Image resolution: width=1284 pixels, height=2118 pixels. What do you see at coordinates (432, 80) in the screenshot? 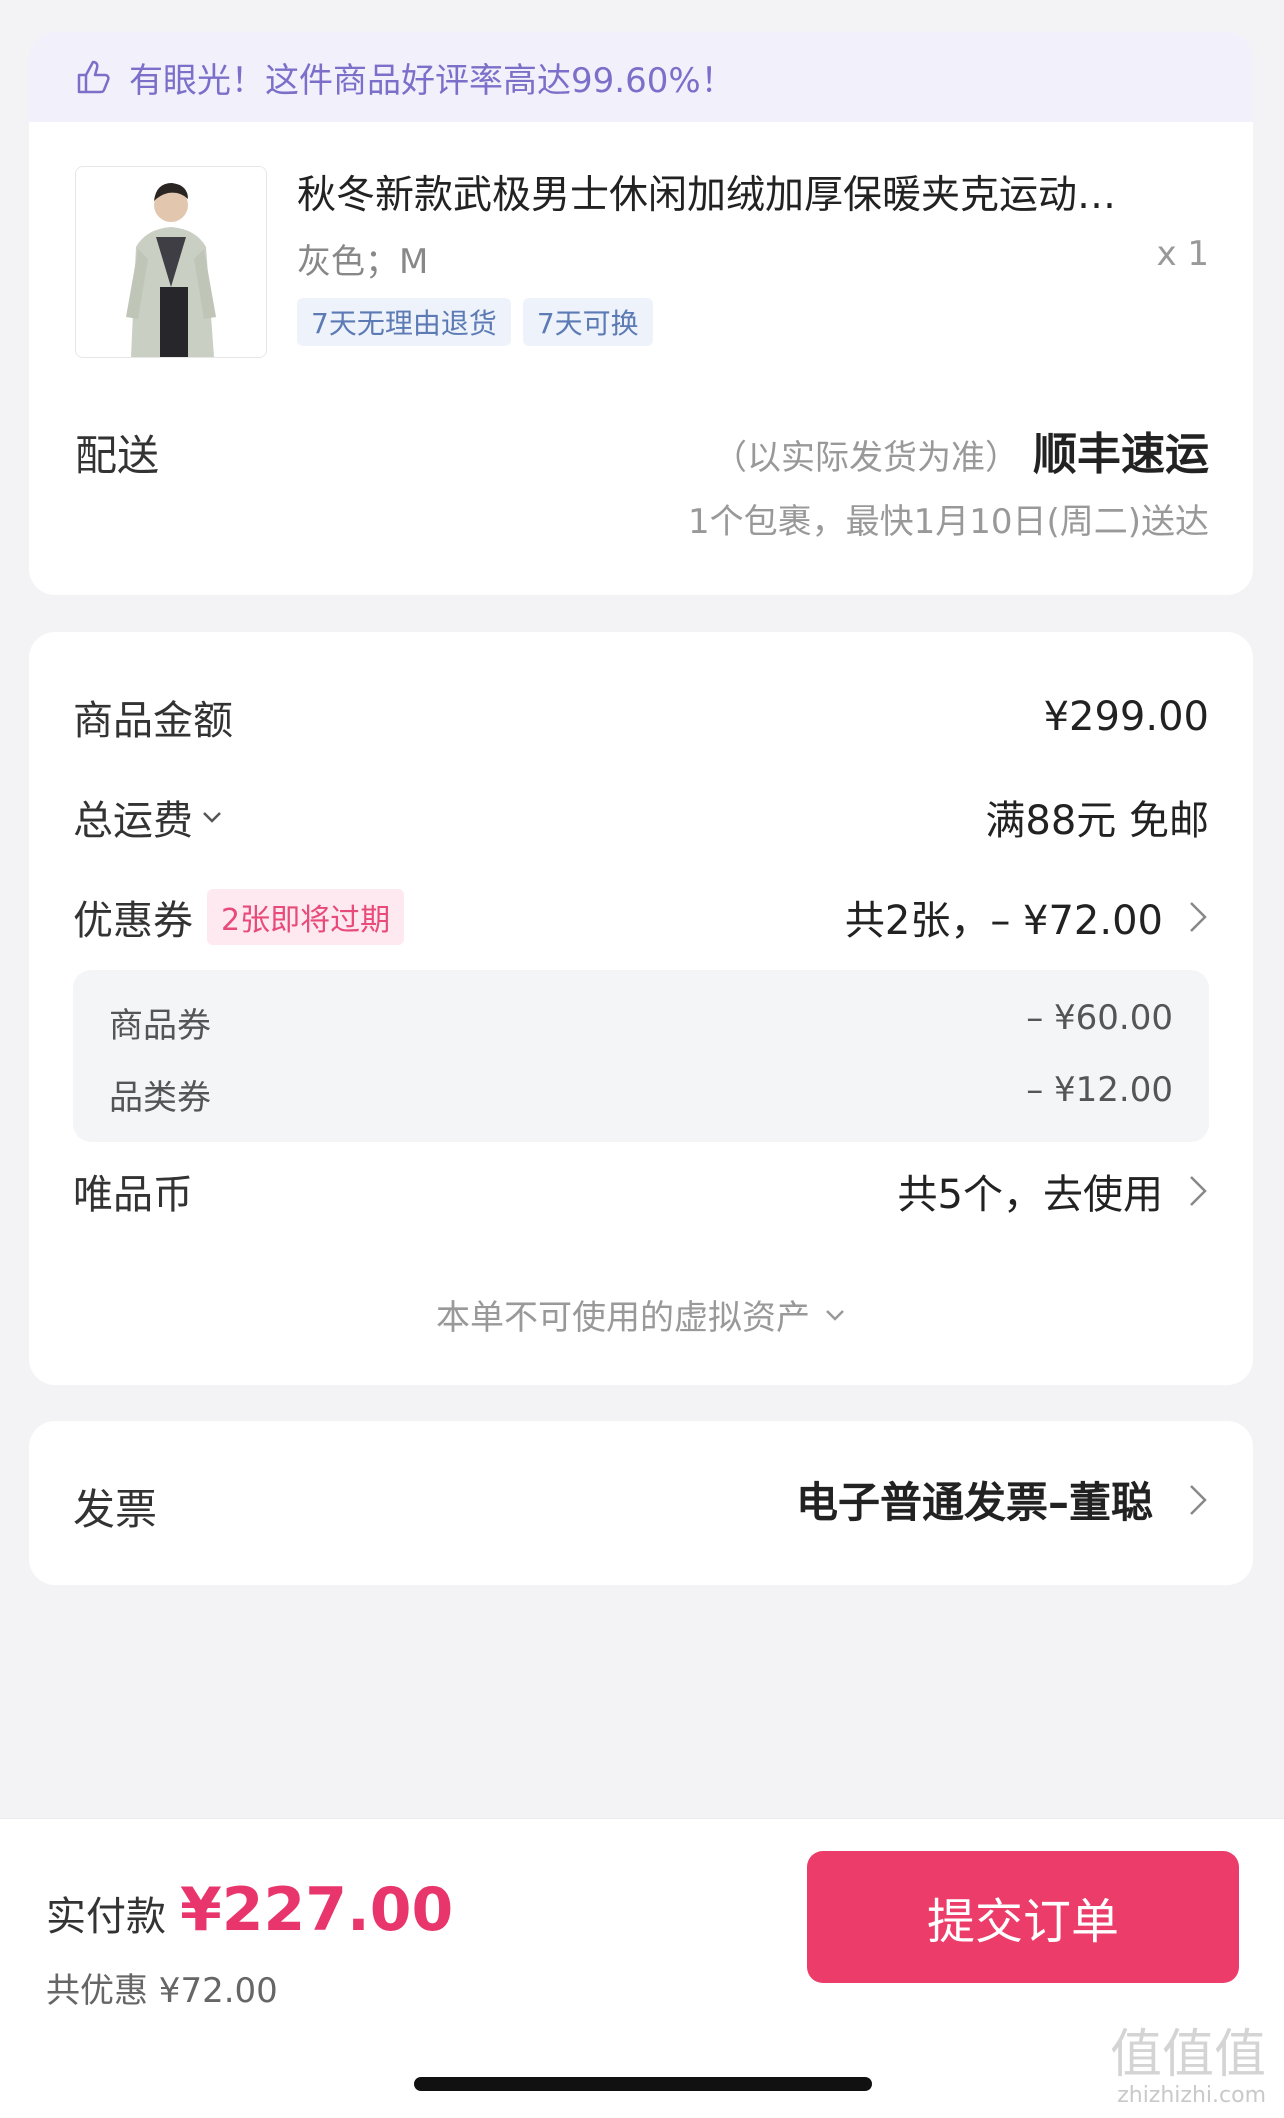
I see `rating-banner-text: 有眼光！这件商品好评率高达99.60%！` at bounding box center [432, 80].